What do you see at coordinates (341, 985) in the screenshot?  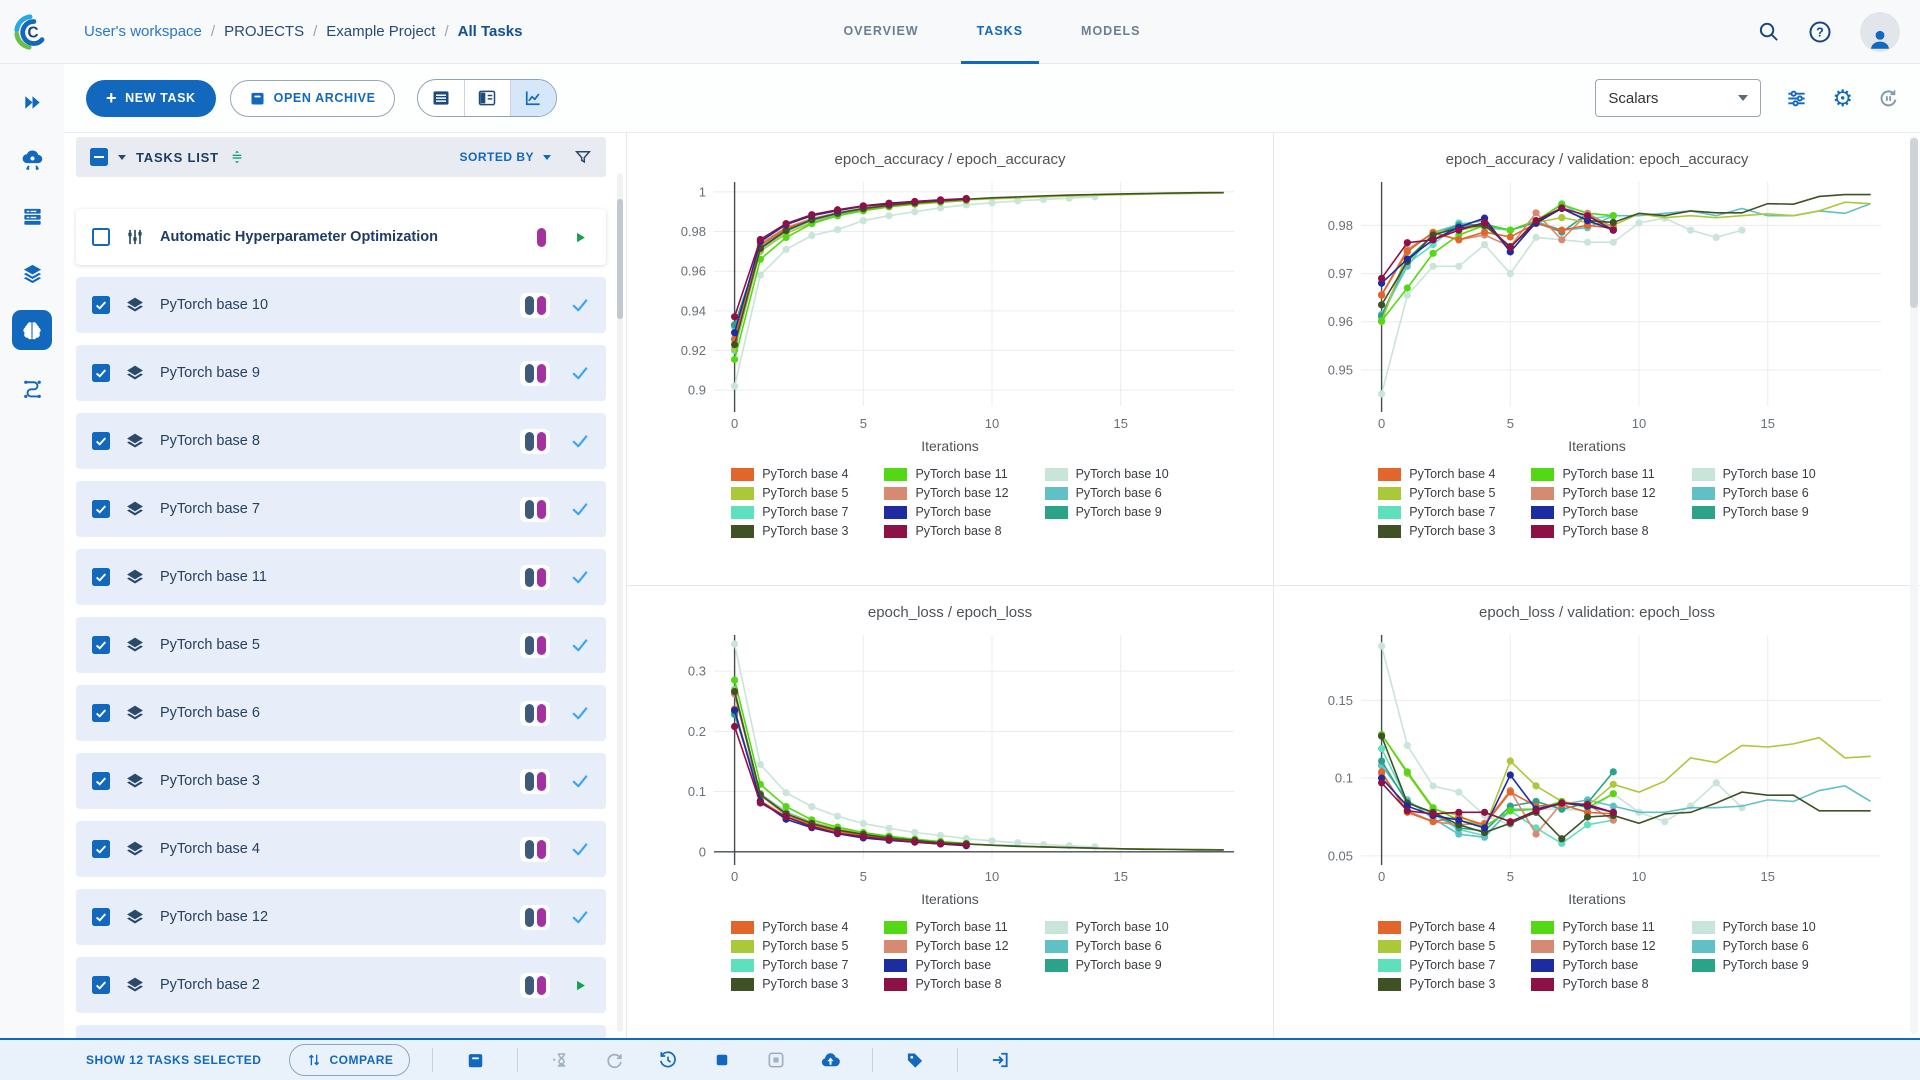 I see `task-row: PyTorch base 2` at bounding box center [341, 985].